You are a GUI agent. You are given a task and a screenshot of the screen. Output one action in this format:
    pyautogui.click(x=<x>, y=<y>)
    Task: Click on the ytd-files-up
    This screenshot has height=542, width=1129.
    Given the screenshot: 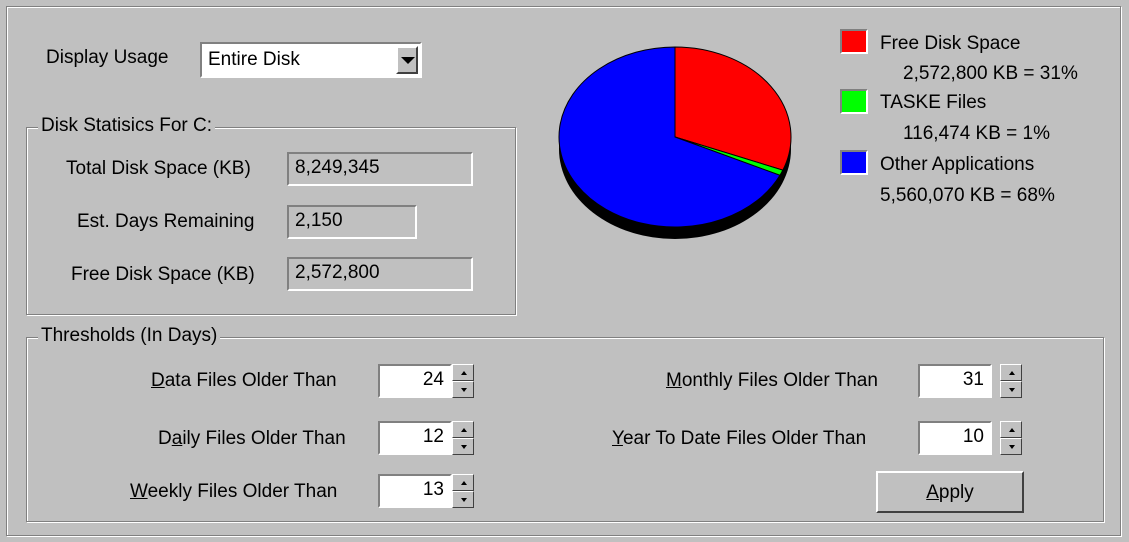 What is the action you would take?
    pyautogui.click(x=1011, y=429)
    